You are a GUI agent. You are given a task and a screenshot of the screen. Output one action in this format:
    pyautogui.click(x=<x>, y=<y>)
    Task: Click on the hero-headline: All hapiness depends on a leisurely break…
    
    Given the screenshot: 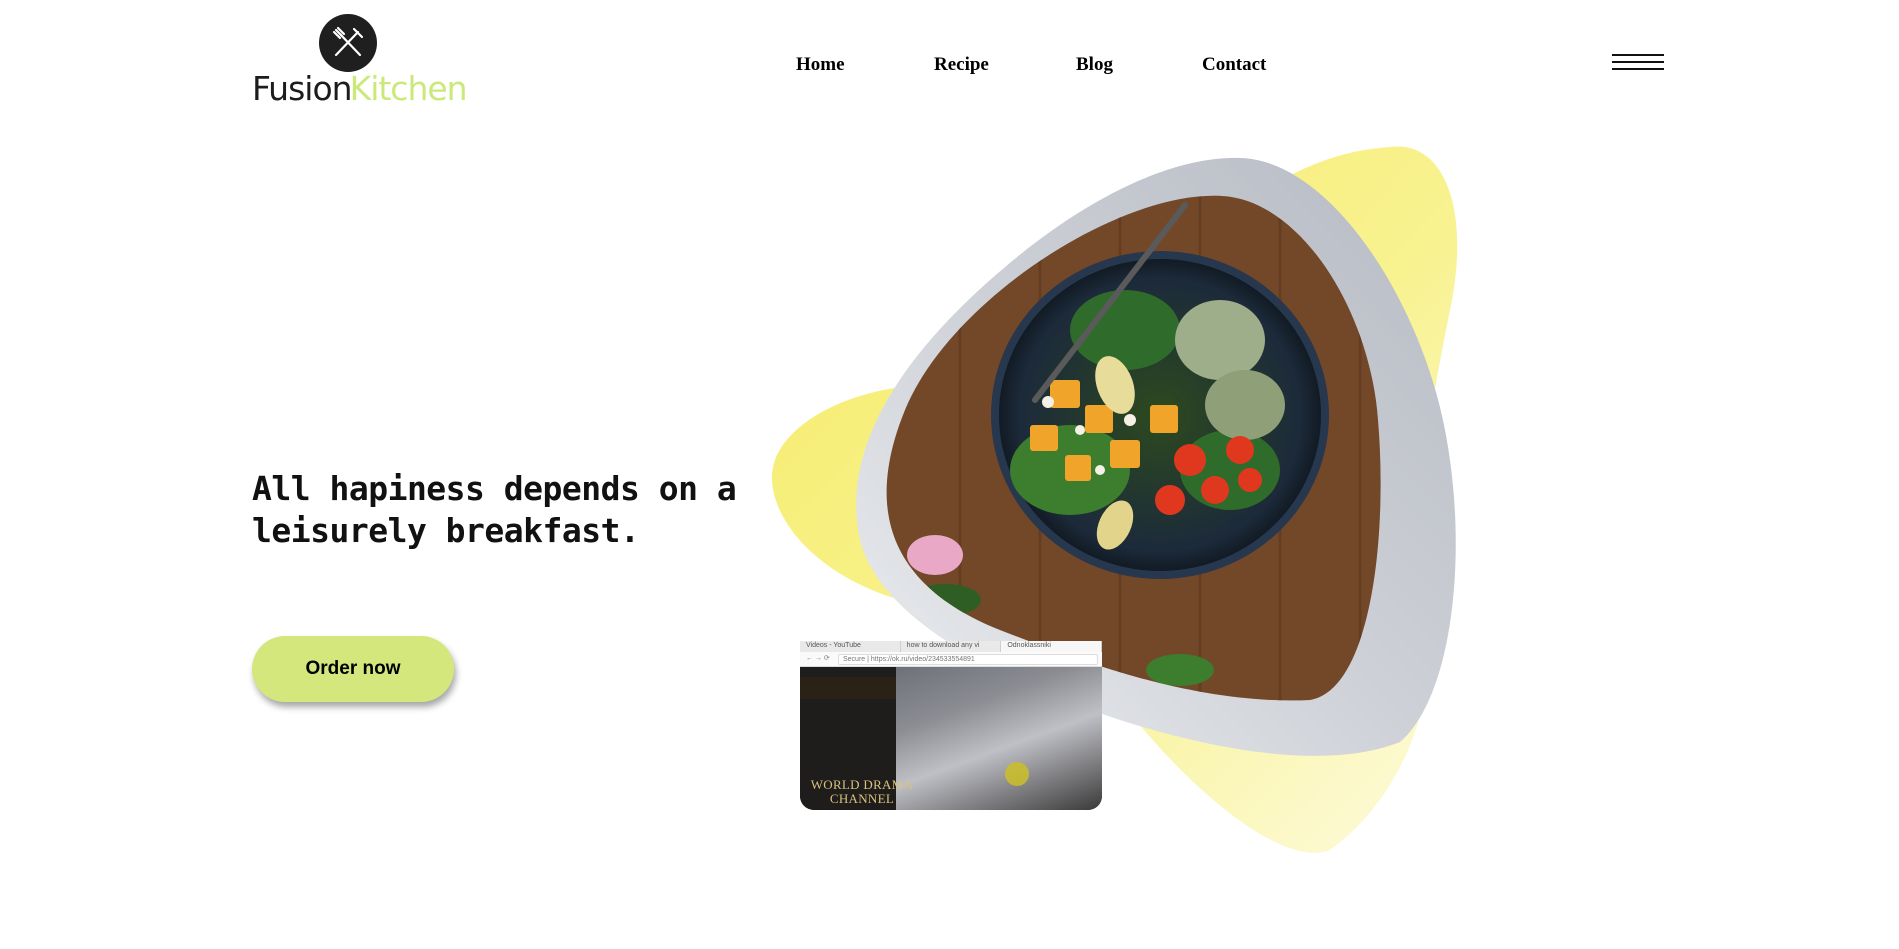 What is the action you would take?
    pyautogui.click(x=522, y=510)
    